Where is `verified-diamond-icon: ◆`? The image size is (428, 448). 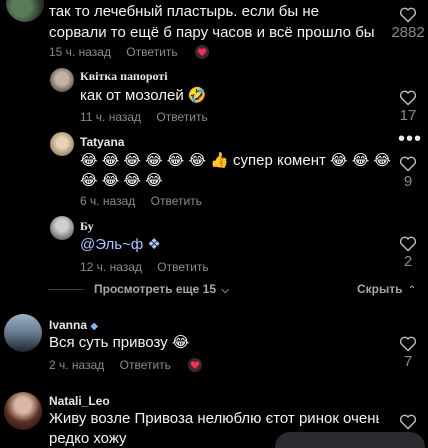
verified-diamond-icon: ◆ is located at coordinates (94, 326).